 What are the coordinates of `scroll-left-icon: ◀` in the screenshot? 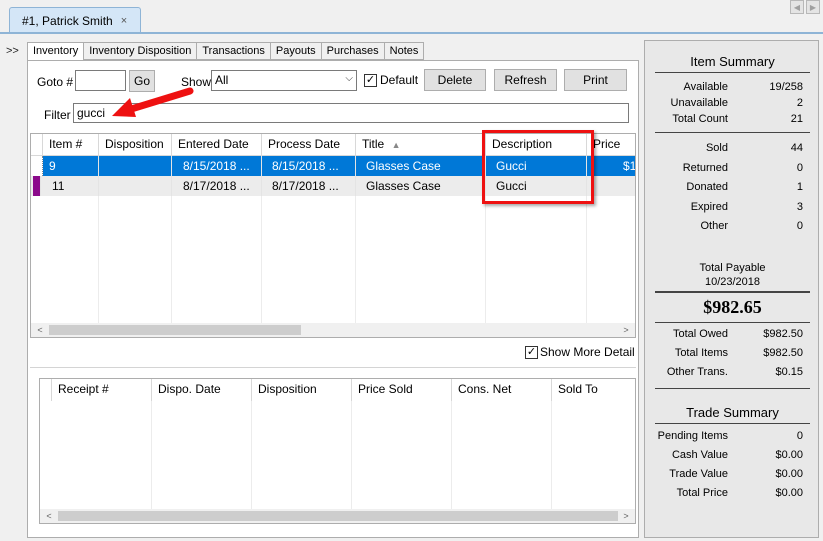 It's located at (797, 7).